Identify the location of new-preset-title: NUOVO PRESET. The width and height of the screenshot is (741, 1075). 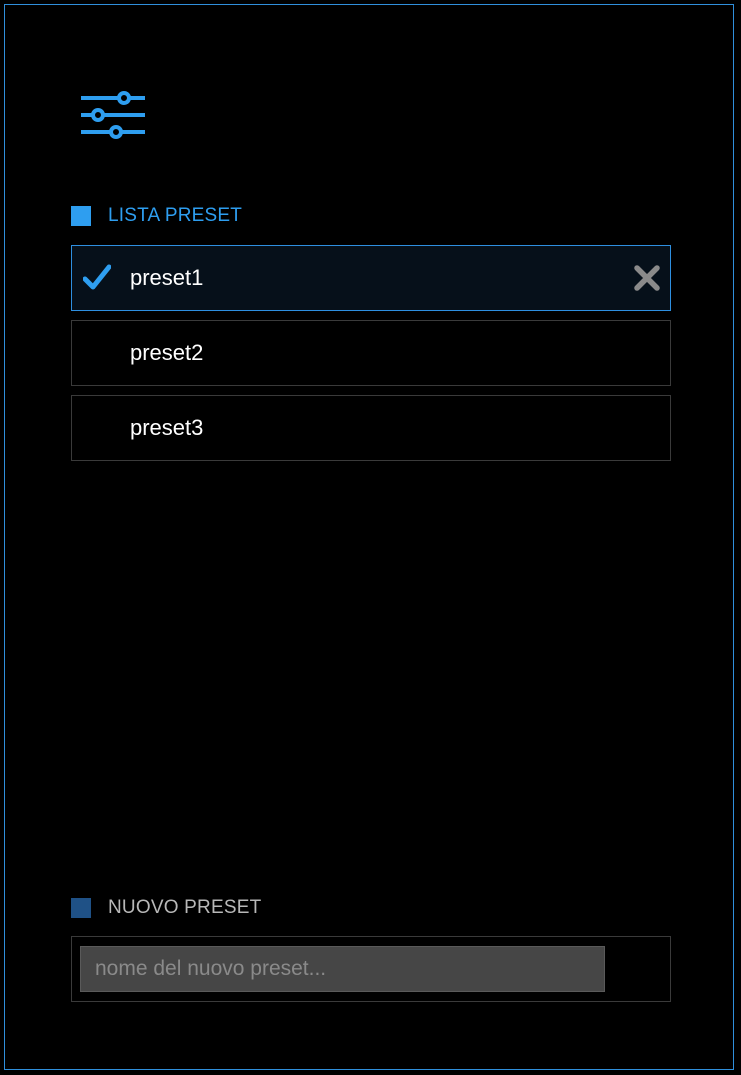
(185, 907).